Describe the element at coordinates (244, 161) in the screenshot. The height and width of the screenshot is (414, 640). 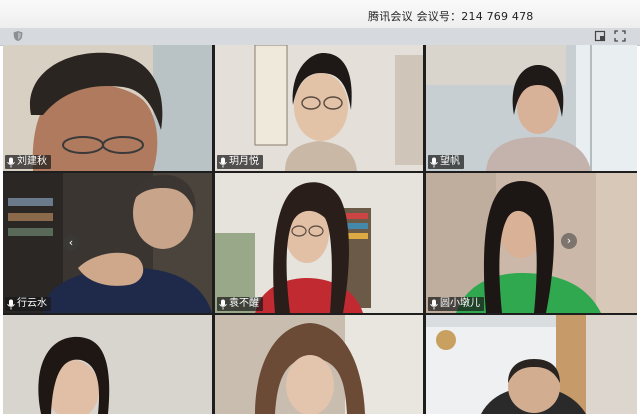
I see `participant-name: 玥月悦` at that location.